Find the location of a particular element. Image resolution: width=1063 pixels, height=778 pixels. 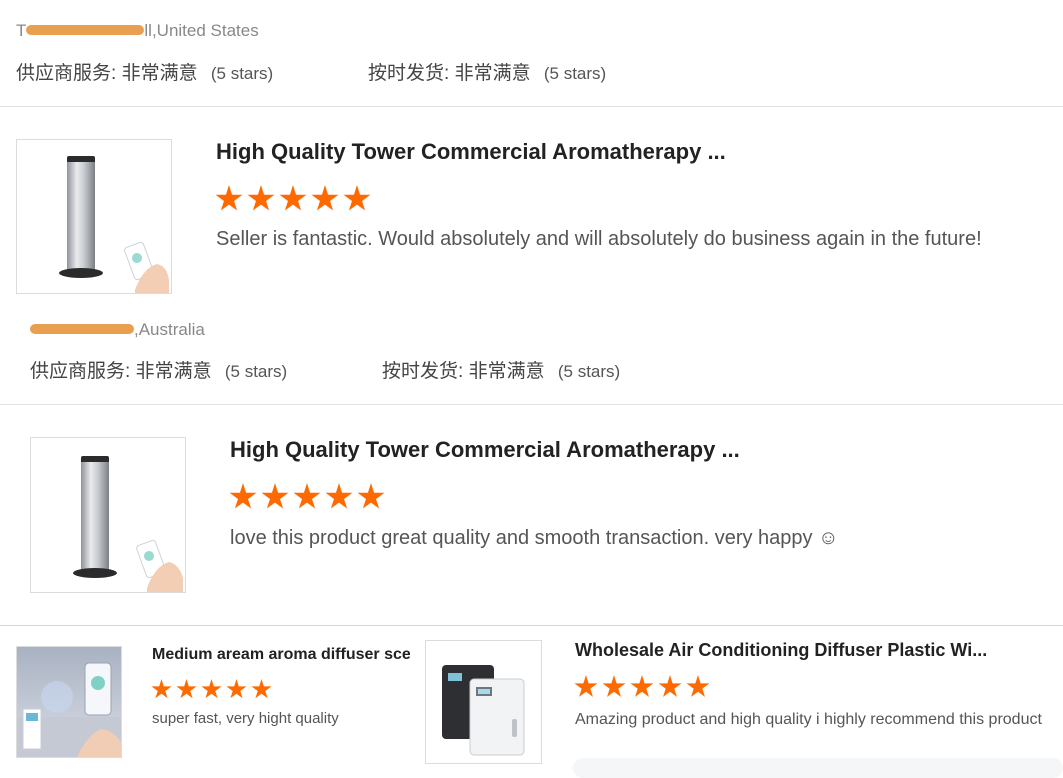

room-diffuser-image is located at coordinates (69, 702).